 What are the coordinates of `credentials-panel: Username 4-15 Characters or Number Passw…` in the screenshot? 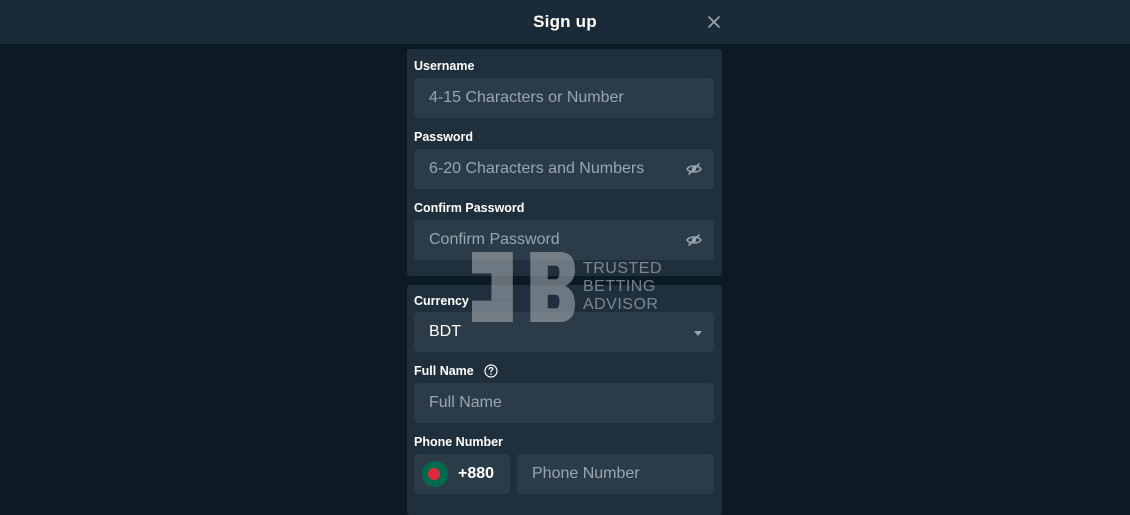 It's located at (564, 162).